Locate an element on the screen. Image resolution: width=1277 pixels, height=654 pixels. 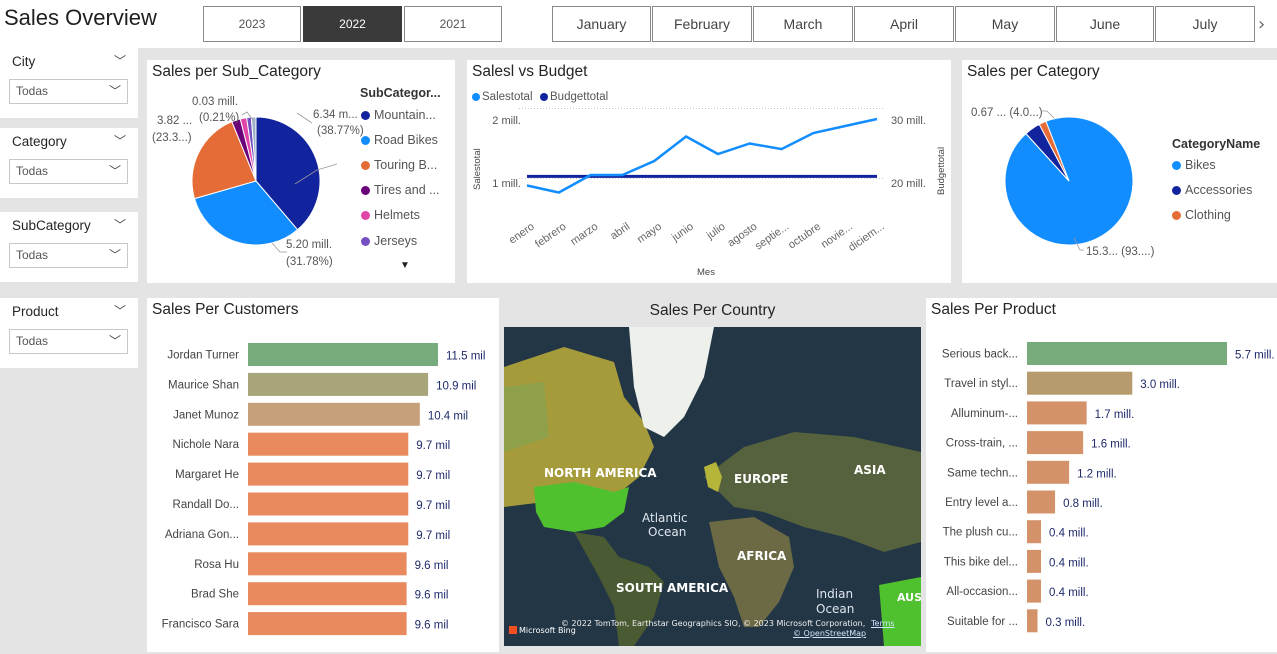
caret-down-icon: ▼ is located at coordinates (405, 265).